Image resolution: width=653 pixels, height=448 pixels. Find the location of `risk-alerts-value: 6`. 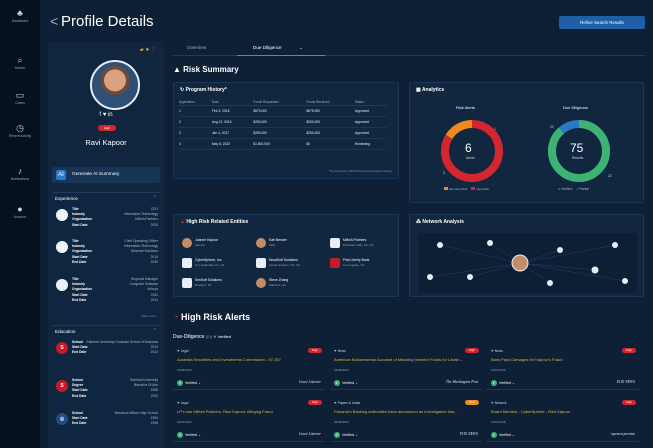

risk-alerts-value: 6 is located at coordinates (468, 148).